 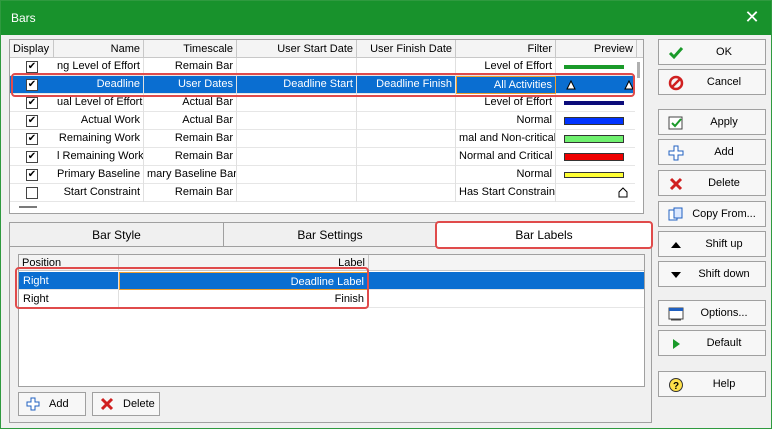 I want to click on close-icon: ✕, so click(x=752, y=18).